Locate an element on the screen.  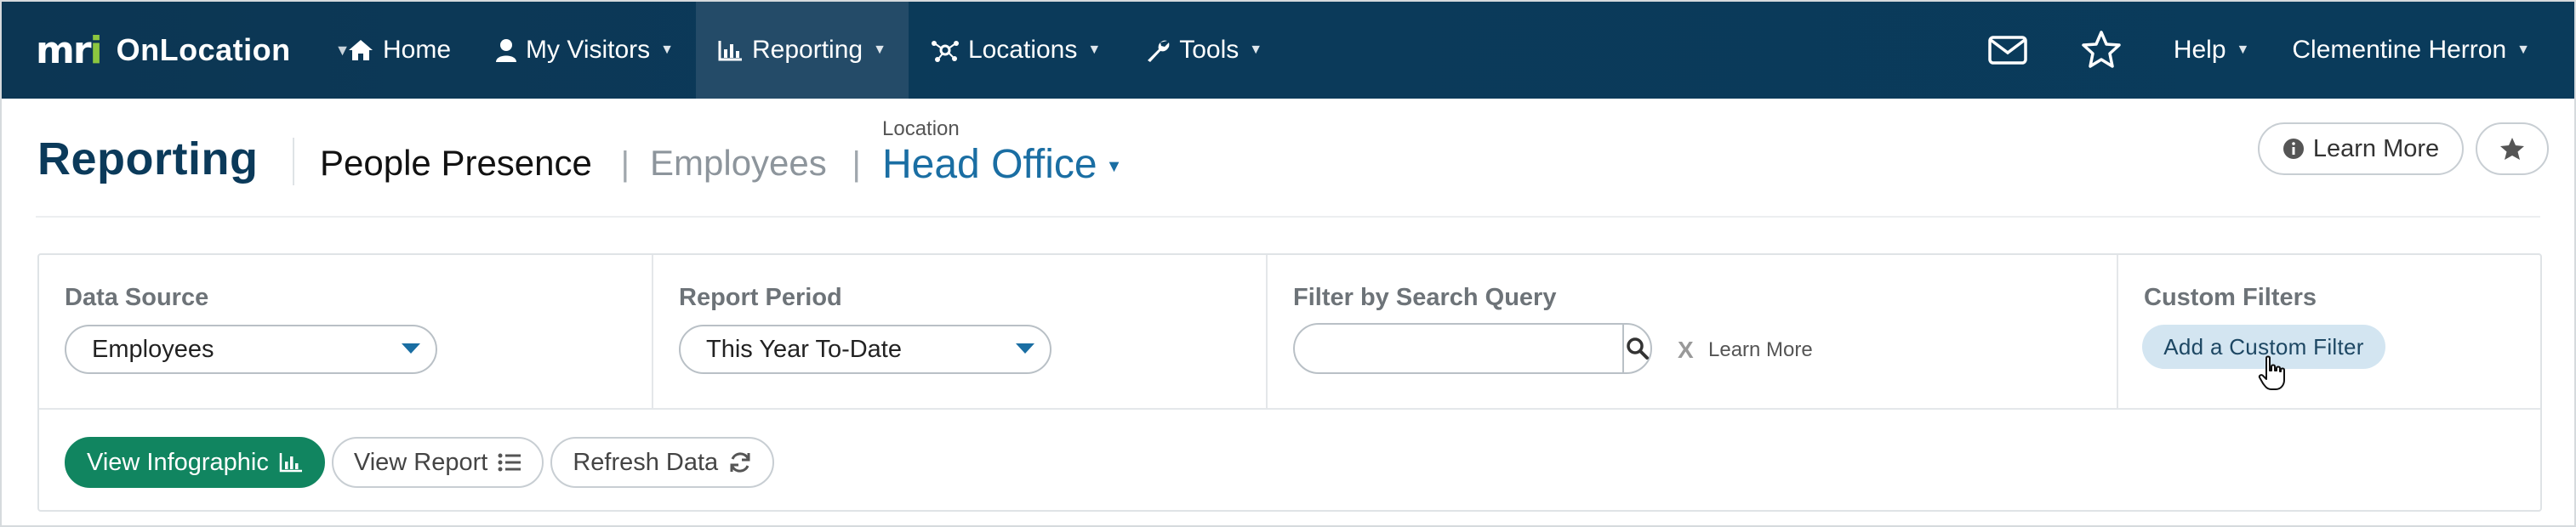
nav-right-group: Help ▼ Clementine Herron ▼ is located at coordinates (2250, 50).